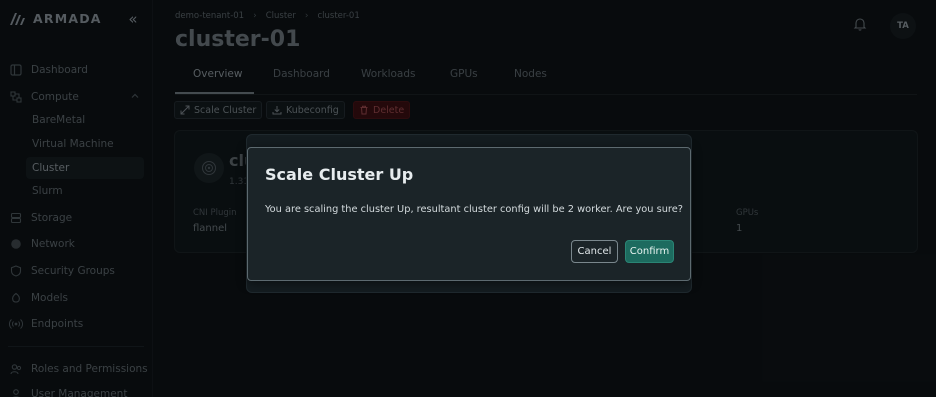 This screenshot has width=936, height=397. What do you see at coordinates (649, 251) in the screenshot?
I see `confirm-button: Confirm` at bounding box center [649, 251].